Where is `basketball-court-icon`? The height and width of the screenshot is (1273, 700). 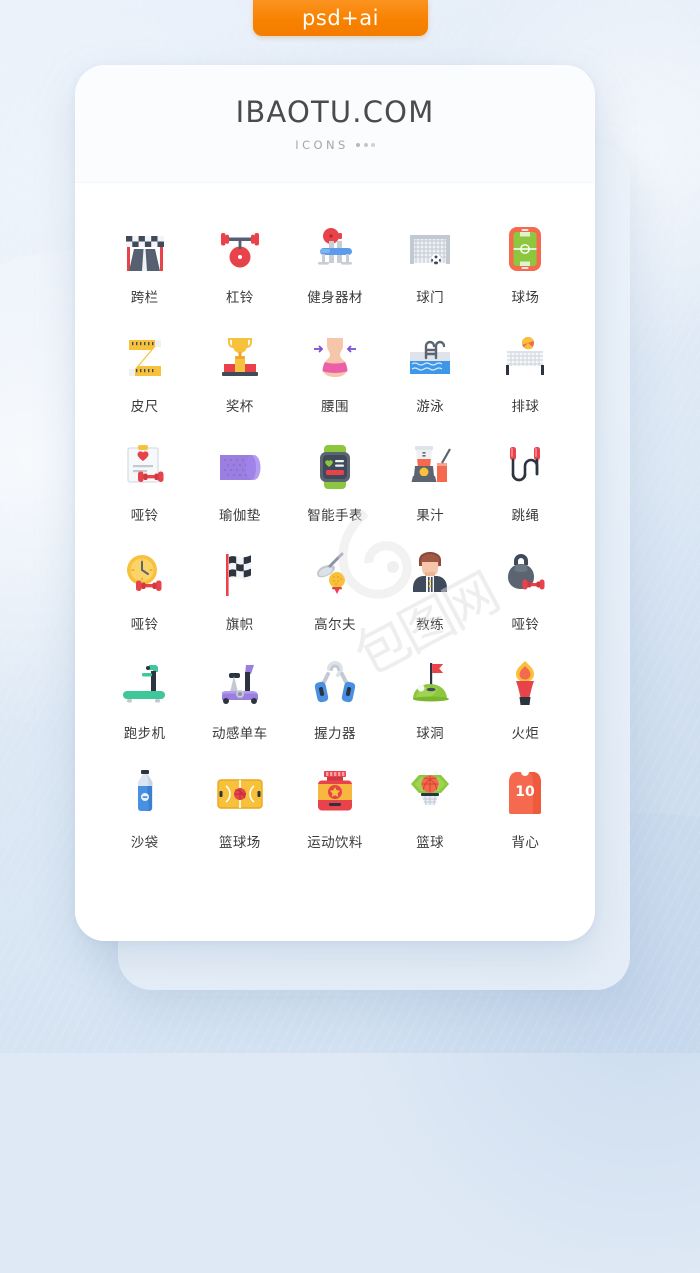 basketball-court-icon is located at coordinates (240, 794).